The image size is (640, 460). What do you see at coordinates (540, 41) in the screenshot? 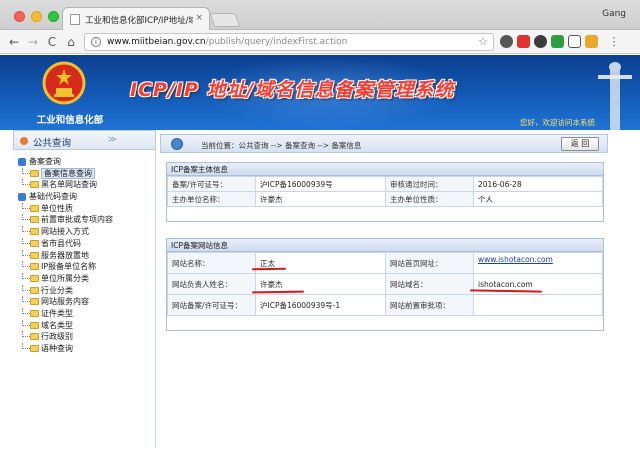
I see `extension-circle-icon` at bounding box center [540, 41].